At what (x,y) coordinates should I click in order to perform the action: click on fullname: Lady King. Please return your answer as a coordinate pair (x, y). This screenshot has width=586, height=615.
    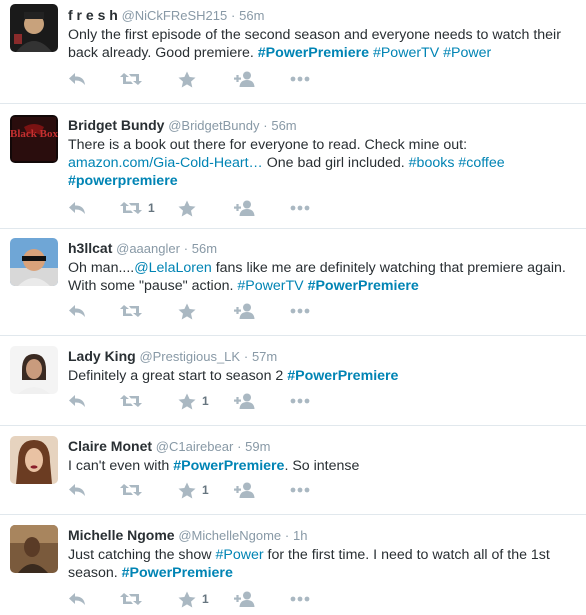
    Looking at the image, I should click on (102, 356).